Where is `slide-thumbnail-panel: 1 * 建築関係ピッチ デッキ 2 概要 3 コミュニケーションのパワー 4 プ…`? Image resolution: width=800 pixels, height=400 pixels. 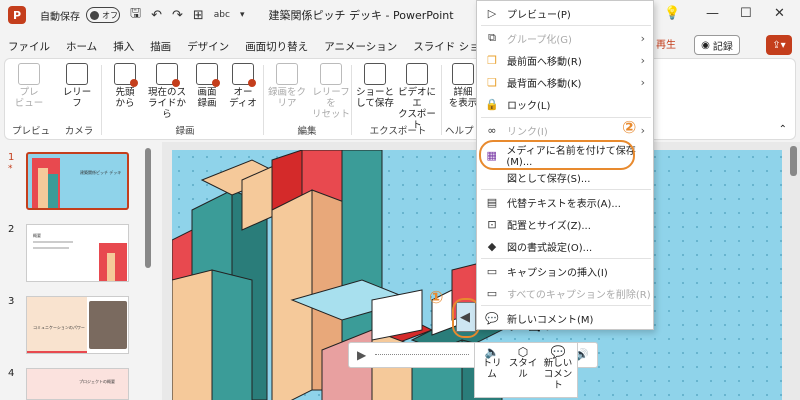
slide-thumbnail-panel: 1 * 建築関係ピッチ デッキ 2 概要 3 コミュニケーションのパワー 4 プ… is located at coordinates (79, 271).